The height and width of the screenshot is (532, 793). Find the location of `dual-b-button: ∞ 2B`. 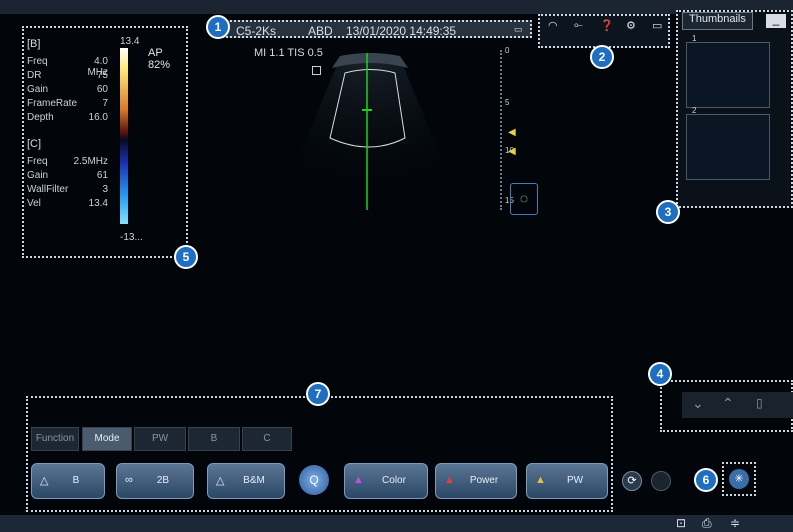

dual-b-button: ∞ 2B is located at coordinates (155, 481).